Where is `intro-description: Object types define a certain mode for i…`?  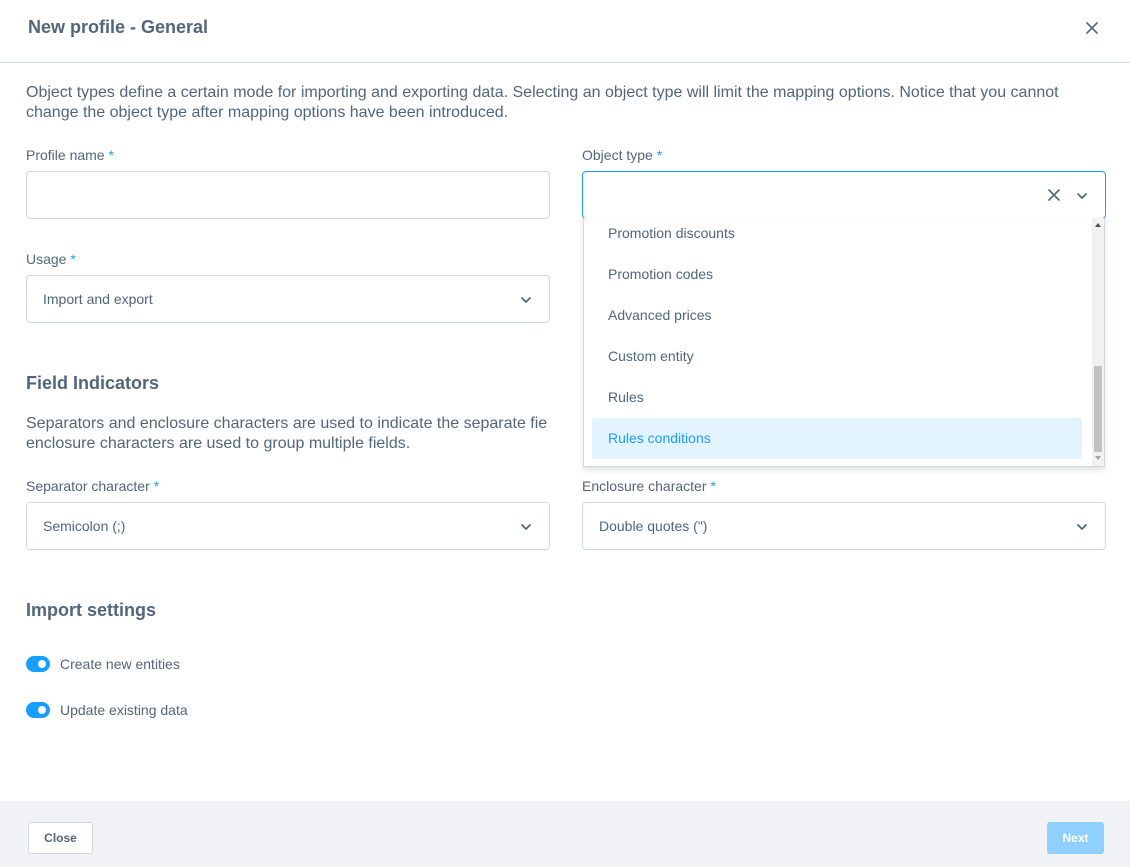
intro-description: Object types define a certain mode for i… is located at coordinates (542, 102).